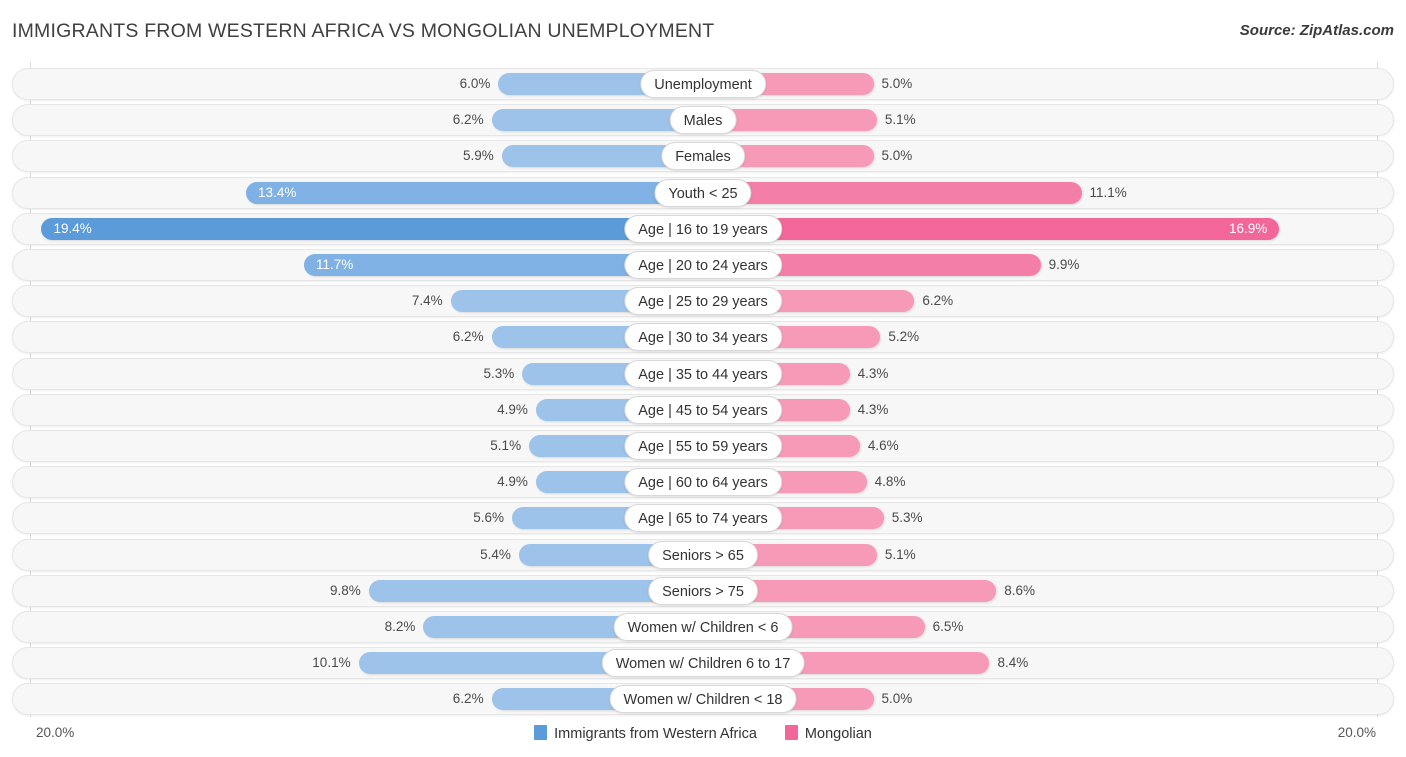 The width and height of the screenshot is (1406, 757). I want to click on value-label-right: 8.4%, so click(1013, 663).